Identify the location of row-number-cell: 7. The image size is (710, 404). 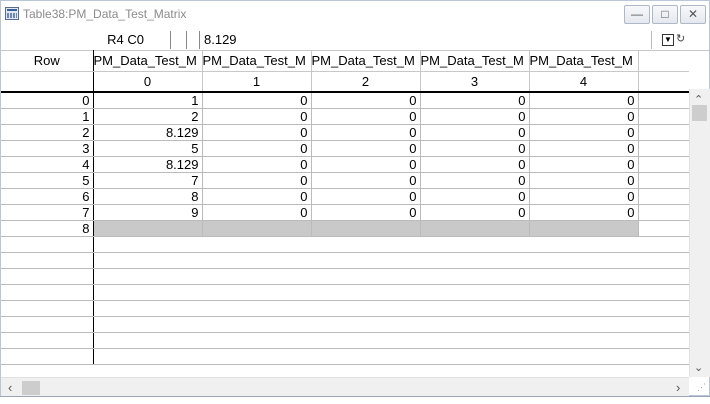
(47, 212).